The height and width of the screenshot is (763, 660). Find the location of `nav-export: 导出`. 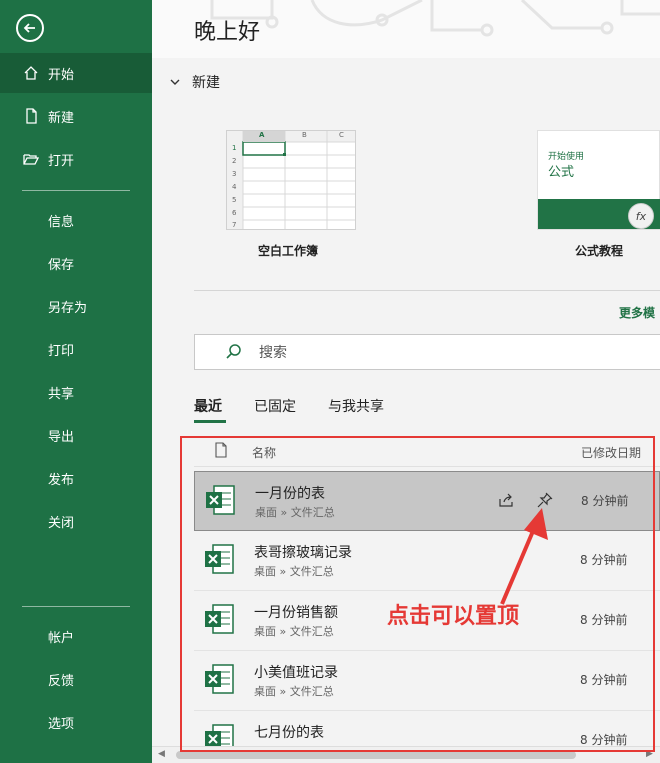

nav-export: 导出 is located at coordinates (76, 435).